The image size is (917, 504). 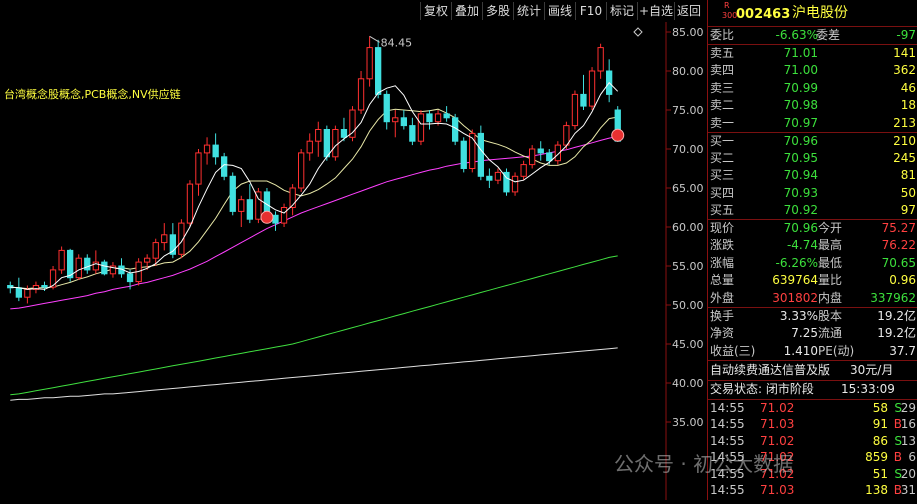 What do you see at coordinates (497, 11) in the screenshot?
I see `toolbar-button-2: 多股` at bounding box center [497, 11].